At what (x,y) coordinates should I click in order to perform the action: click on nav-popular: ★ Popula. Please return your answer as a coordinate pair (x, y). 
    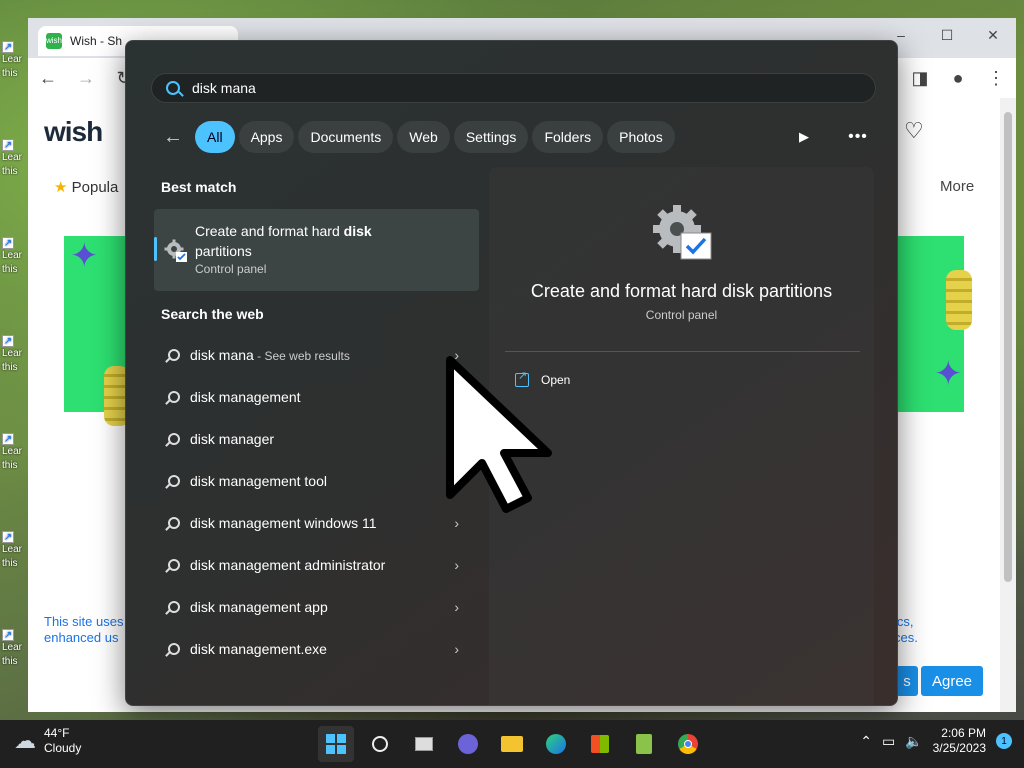
    Looking at the image, I should click on (86, 187).